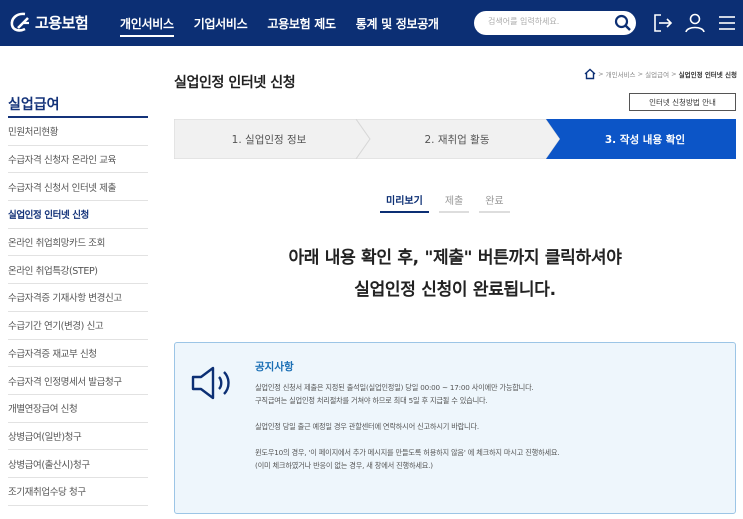 This screenshot has width=743, height=519. Describe the element at coordinates (147, 23) in the screenshot. I see `nav-personal-service: 개인서비스` at that location.